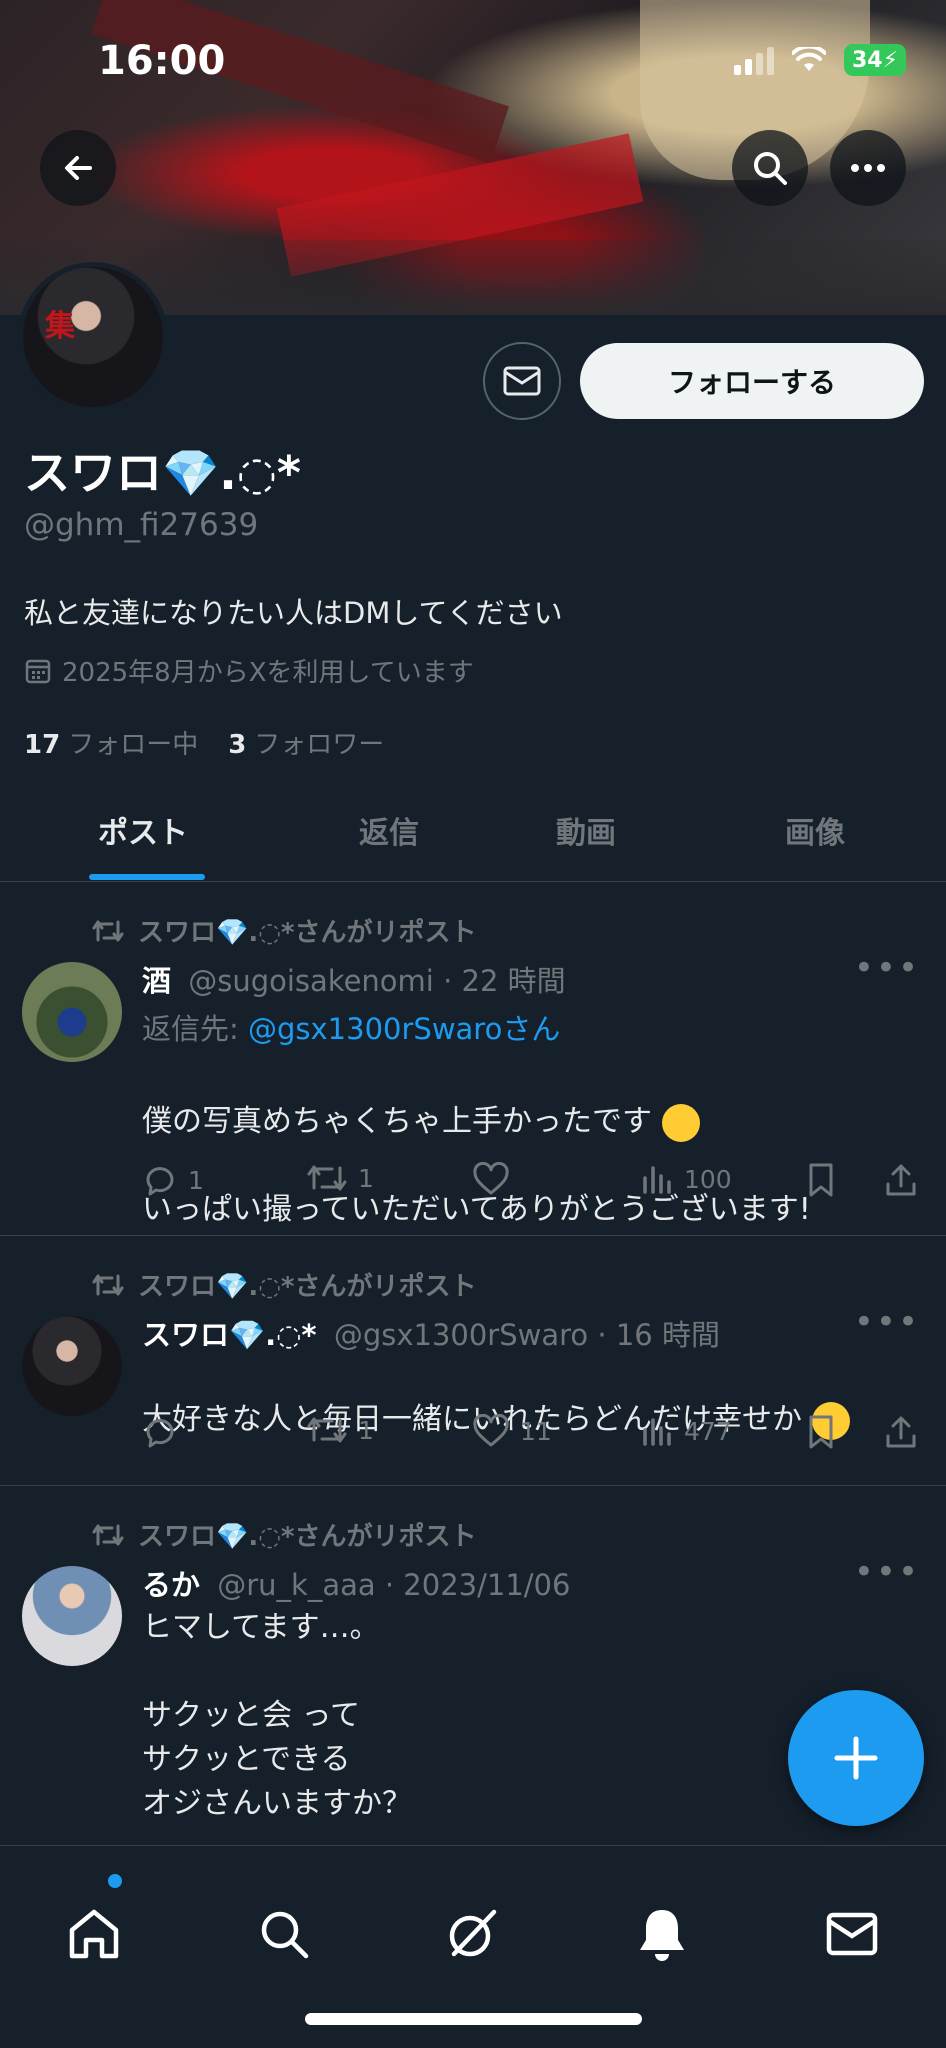 Image resolution: width=946 pixels, height=2048 pixels. I want to click on post-actions: 1 1 100, so click(532, 1184).